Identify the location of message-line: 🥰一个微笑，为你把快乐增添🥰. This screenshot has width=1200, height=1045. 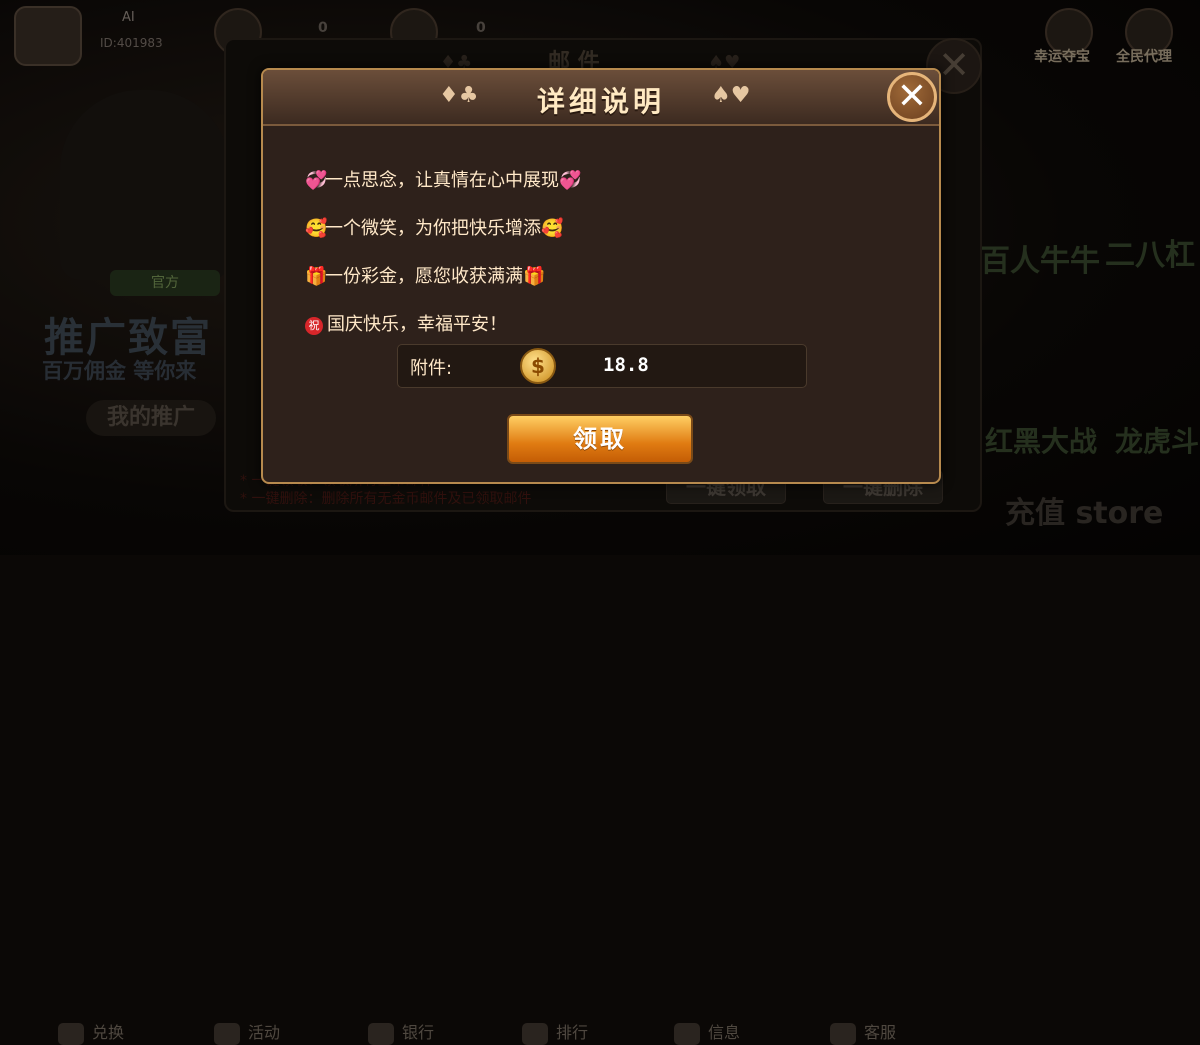
(434, 227).